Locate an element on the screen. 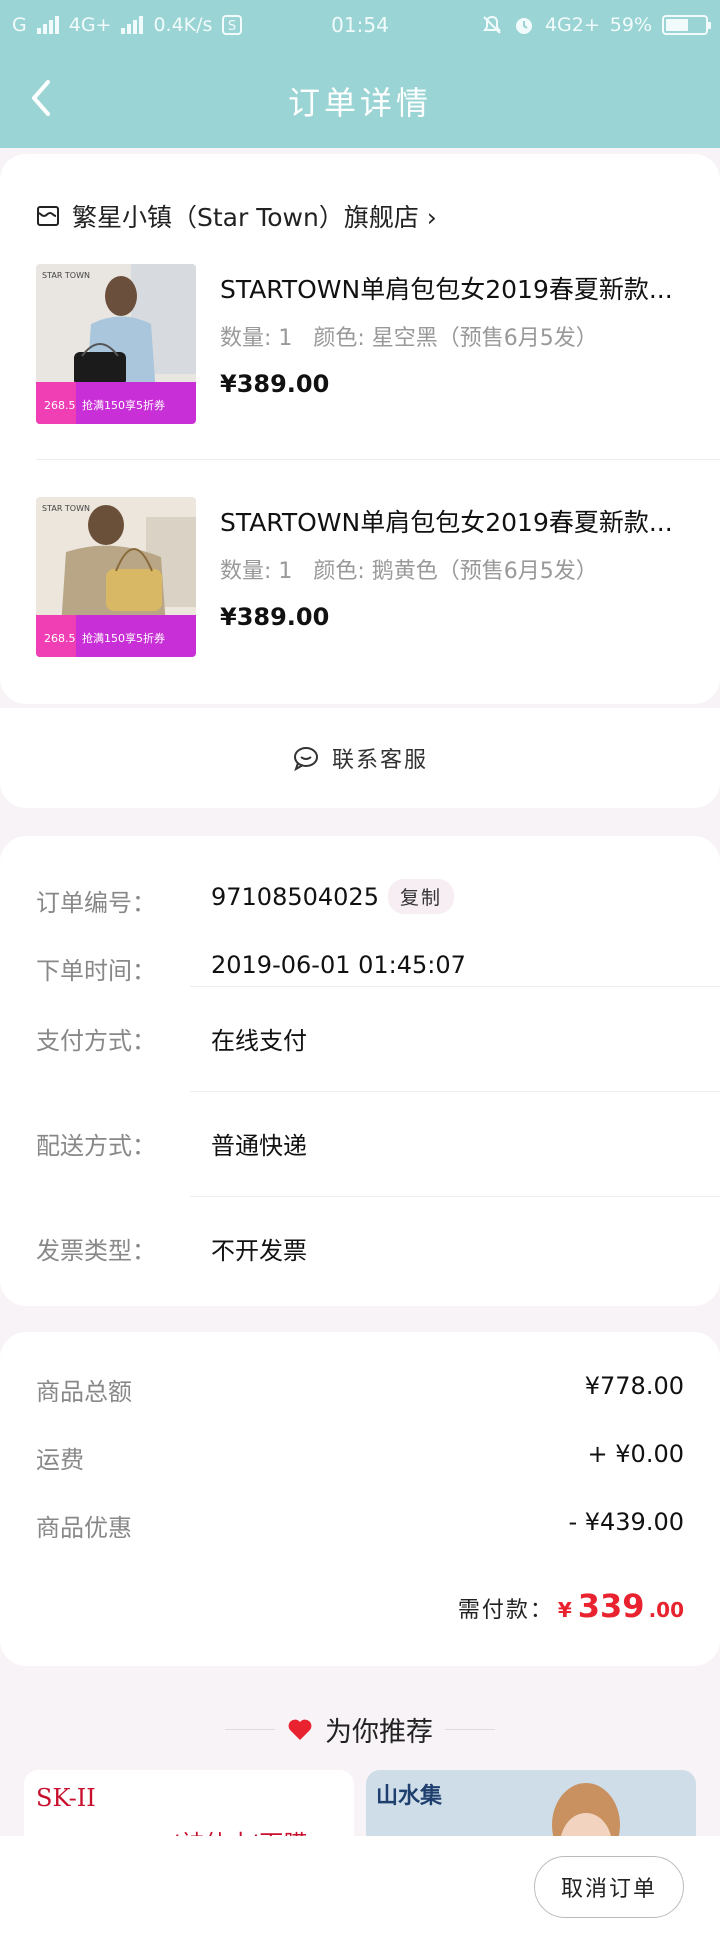 The image size is (720, 1937). delivery-label: 配送方式： is located at coordinates (96, 1146).